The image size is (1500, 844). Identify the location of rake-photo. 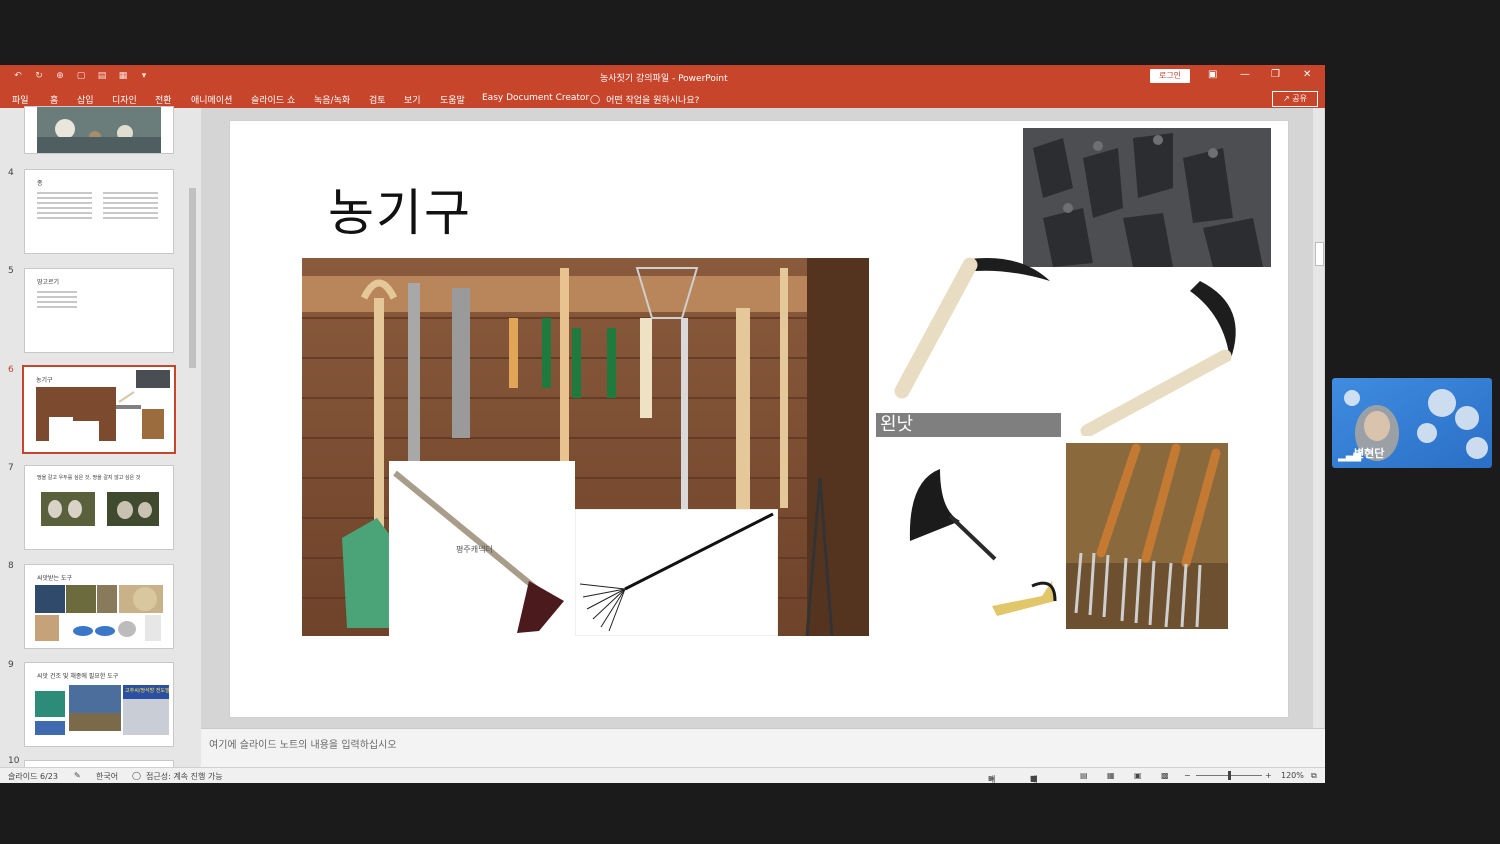
(676, 572).